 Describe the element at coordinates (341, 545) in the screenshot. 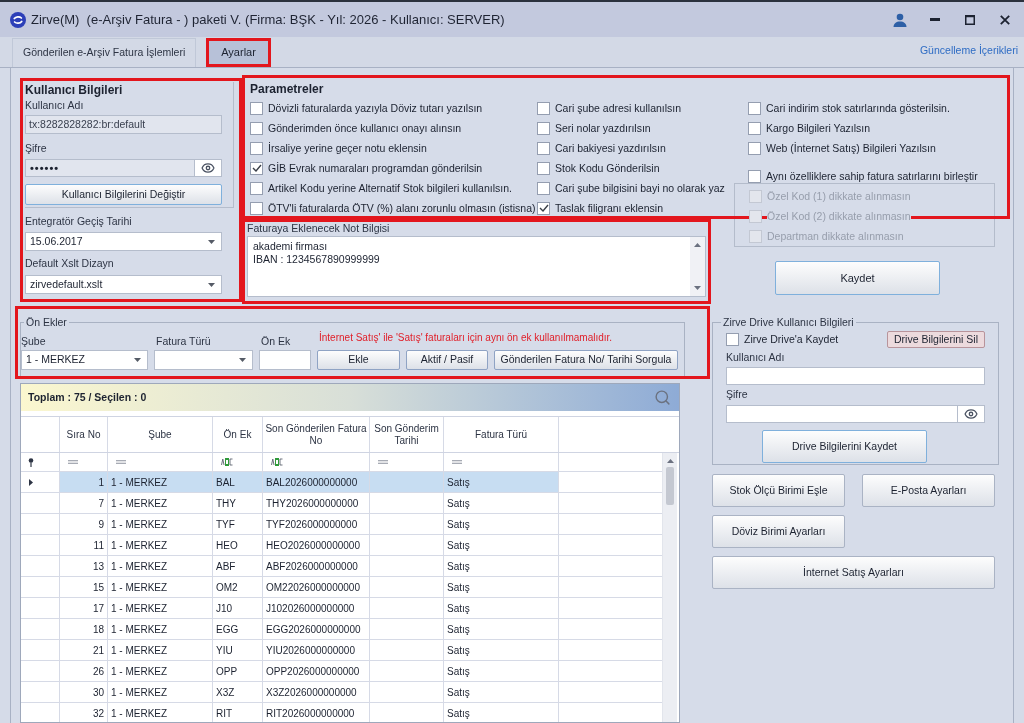

I see `table-row: 11 1 - MERKEZ HEO HEO2026000000000 Satış` at that location.